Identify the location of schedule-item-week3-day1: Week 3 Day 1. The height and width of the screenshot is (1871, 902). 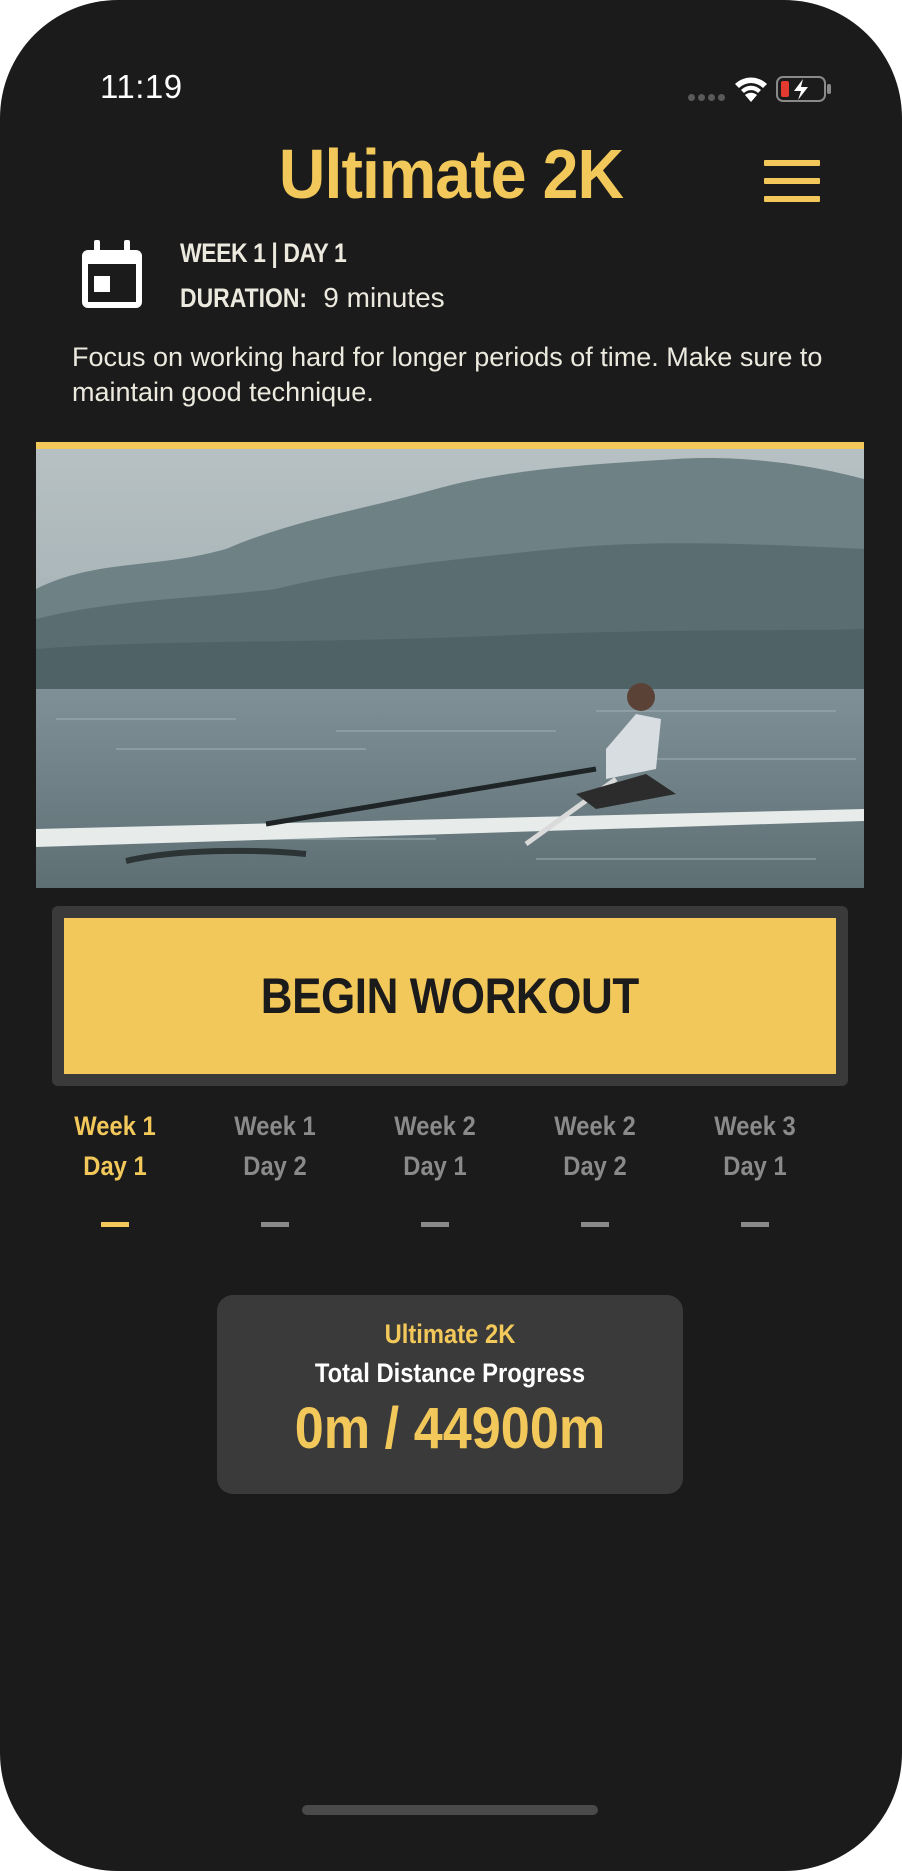
(755, 1166).